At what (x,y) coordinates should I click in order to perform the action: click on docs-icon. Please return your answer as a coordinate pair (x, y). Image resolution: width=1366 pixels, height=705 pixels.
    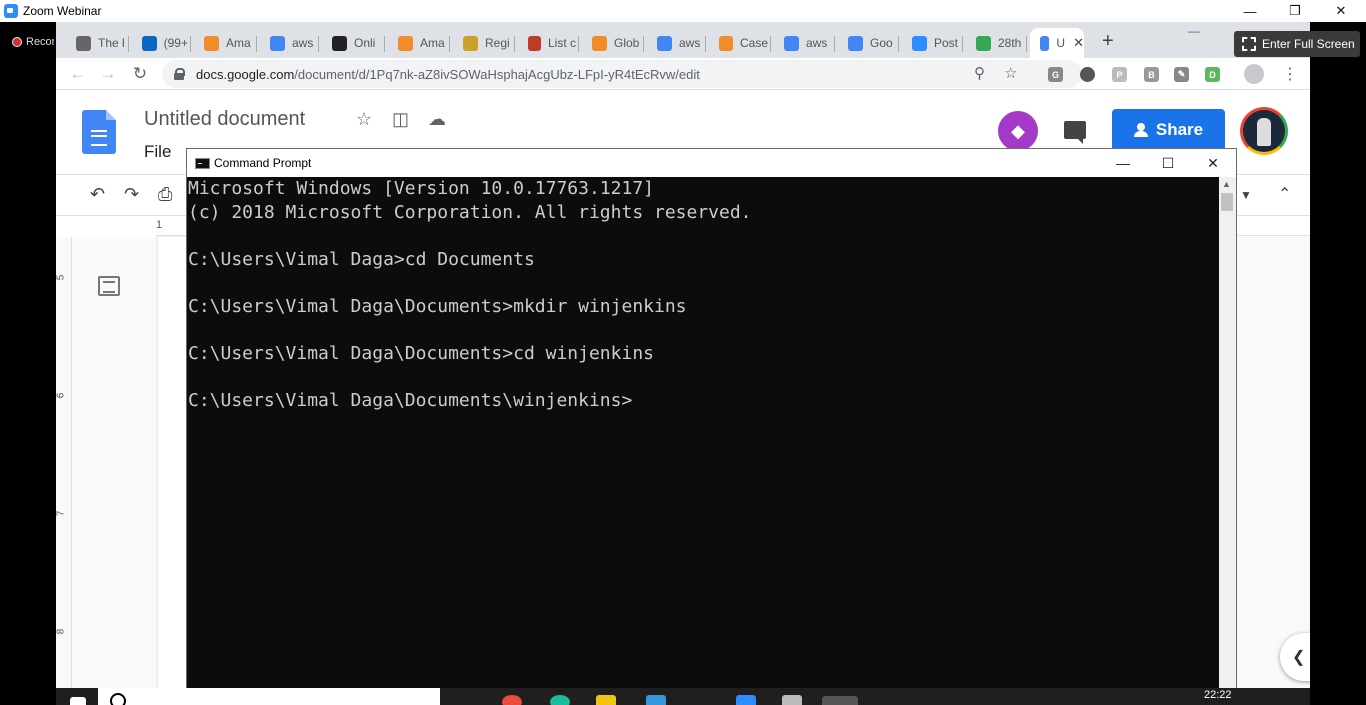
    Looking at the image, I should click on (1045, 43).